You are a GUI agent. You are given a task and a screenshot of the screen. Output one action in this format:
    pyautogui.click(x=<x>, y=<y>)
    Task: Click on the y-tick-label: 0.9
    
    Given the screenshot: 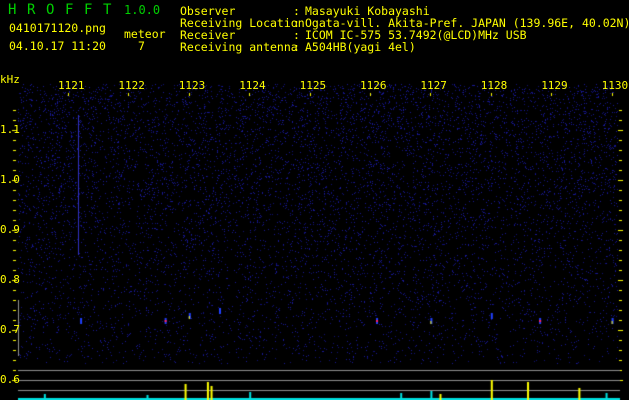 What is the action you would take?
    pyautogui.click(x=10, y=229)
    